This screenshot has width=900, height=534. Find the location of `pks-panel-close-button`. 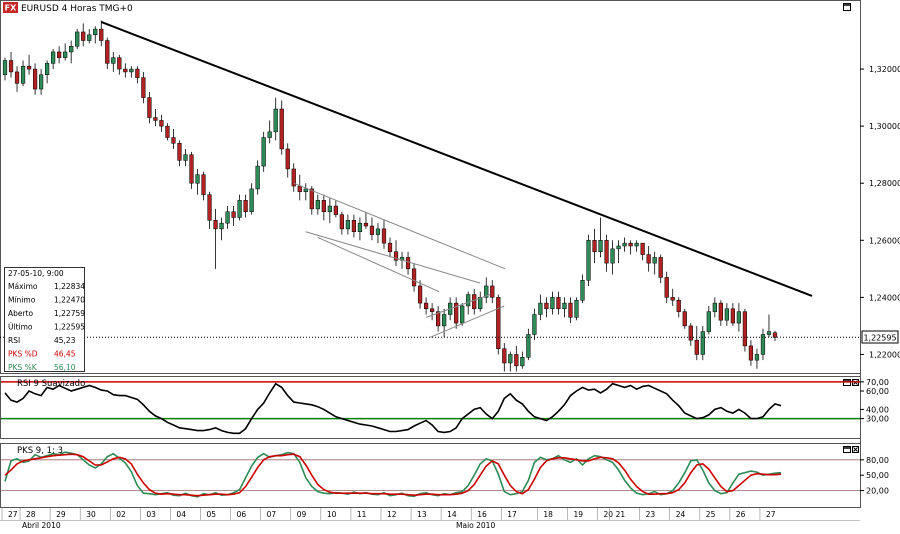

pks-panel-close-button is located at coordinates (855, 449).